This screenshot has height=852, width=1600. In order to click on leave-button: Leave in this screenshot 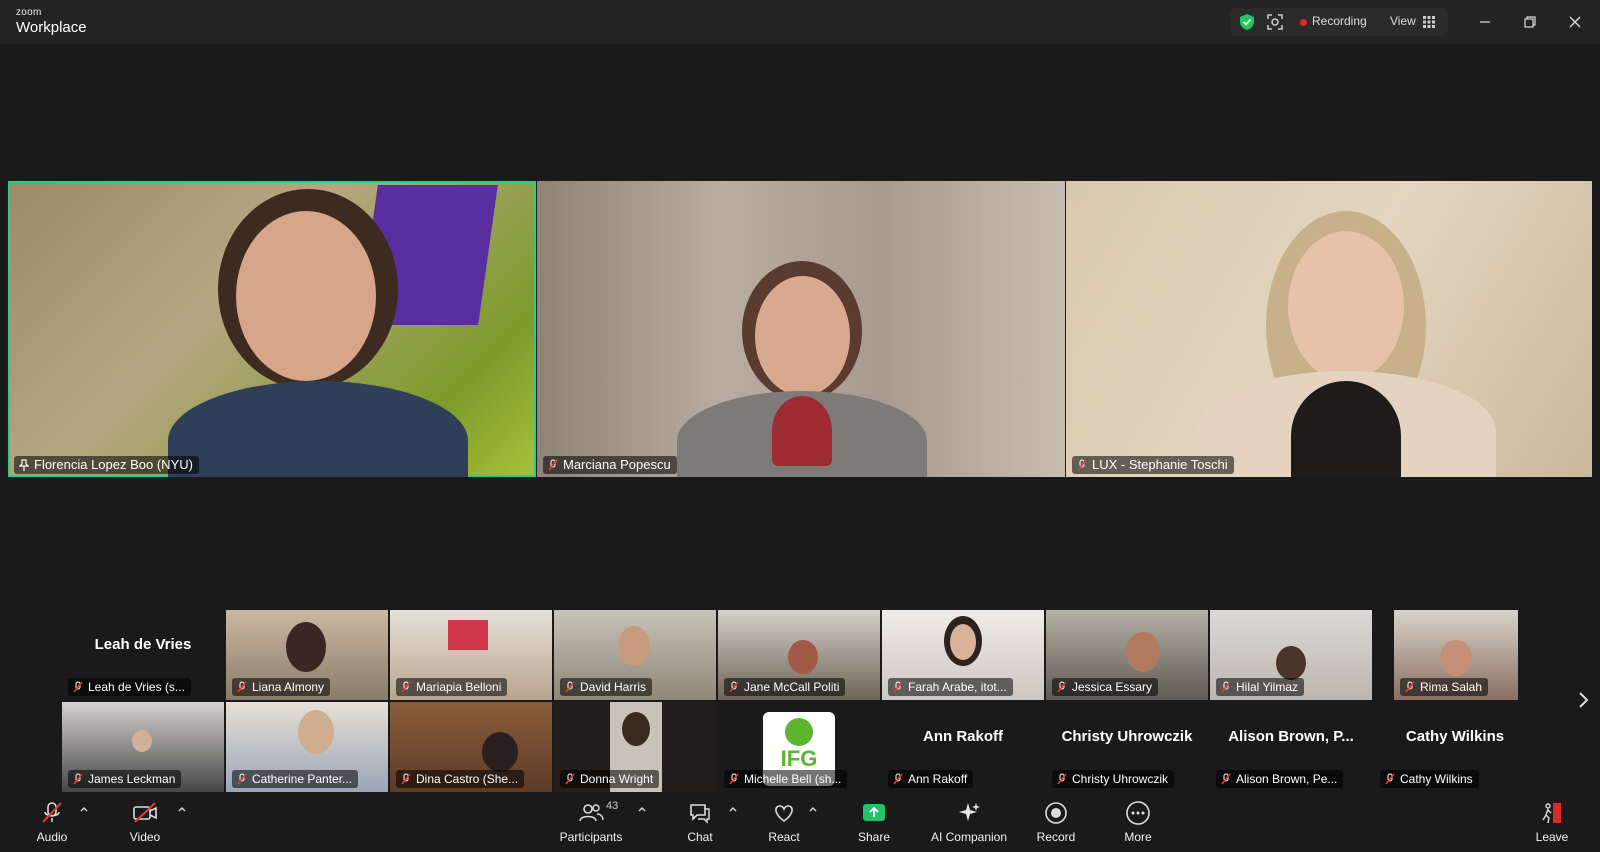, I will do `click(1552, 823)`.